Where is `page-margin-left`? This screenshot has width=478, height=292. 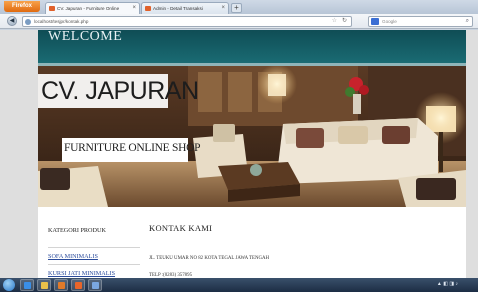
page-margin-left is located at coordinates (19, 154).